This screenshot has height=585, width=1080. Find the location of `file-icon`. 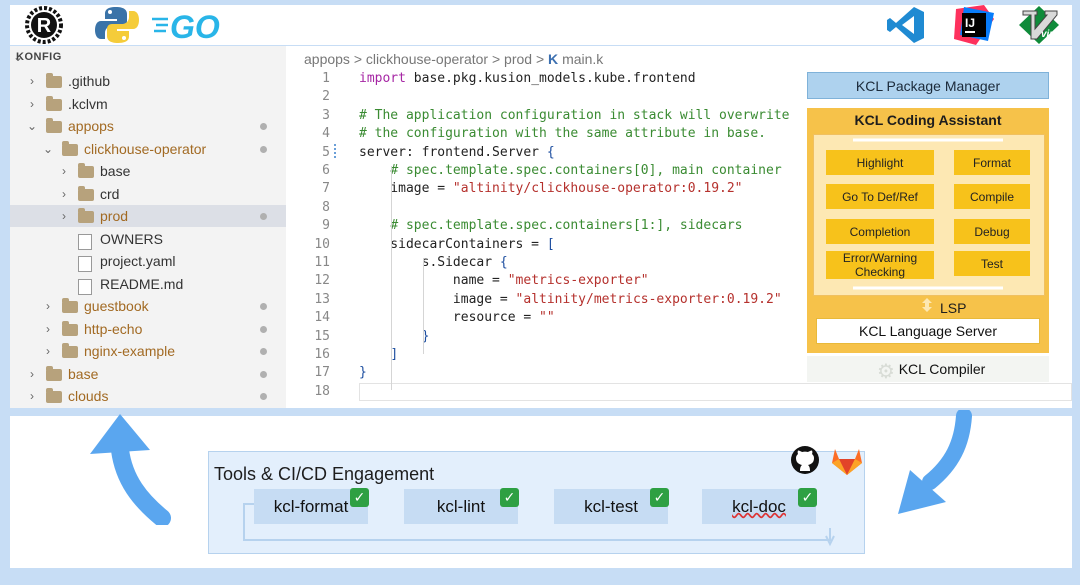

file-icon is located at coordinates (85, 241).